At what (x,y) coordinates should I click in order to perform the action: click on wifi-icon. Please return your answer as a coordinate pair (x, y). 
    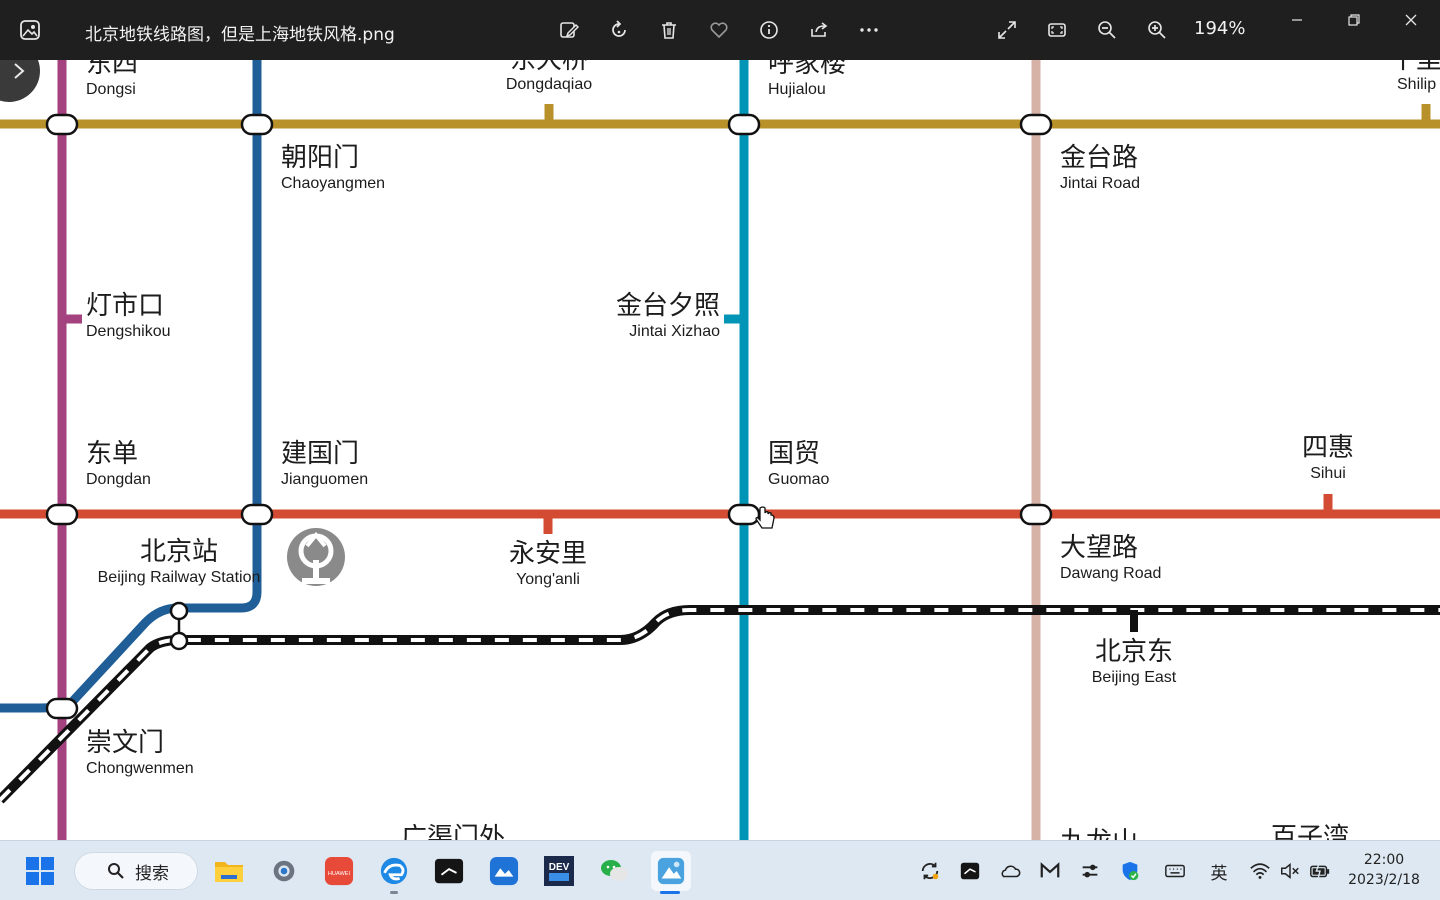
    Looking at the image, I should click on (1260, 871).